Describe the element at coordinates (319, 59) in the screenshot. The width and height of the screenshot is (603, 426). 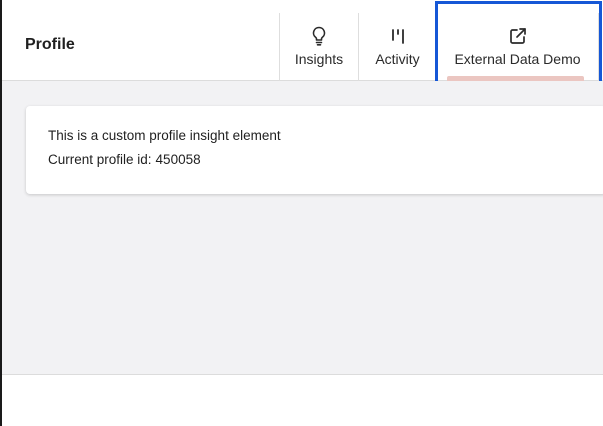
I see `tab-insights-label: Insights` at that location.